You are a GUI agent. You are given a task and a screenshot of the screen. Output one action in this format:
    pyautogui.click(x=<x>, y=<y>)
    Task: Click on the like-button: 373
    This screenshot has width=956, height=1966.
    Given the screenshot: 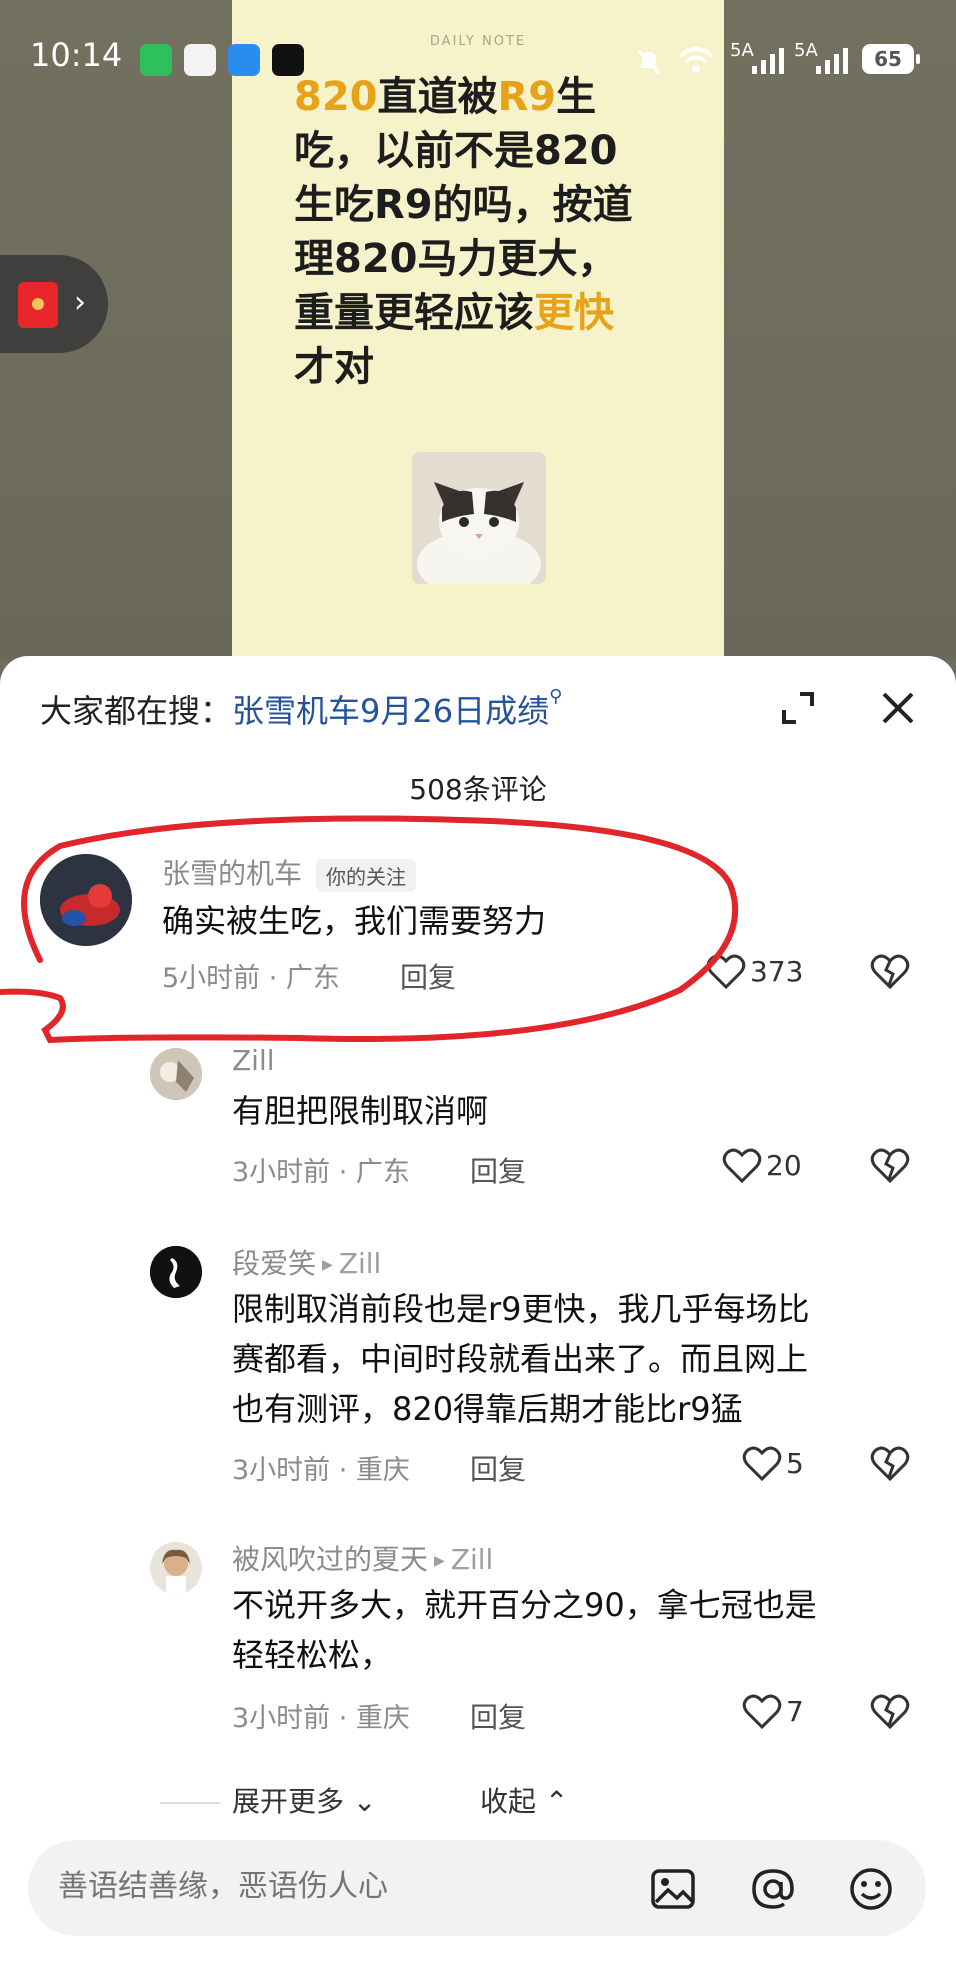 What is the action you would take?
    pyautogui.click(x=754, y=972)
    